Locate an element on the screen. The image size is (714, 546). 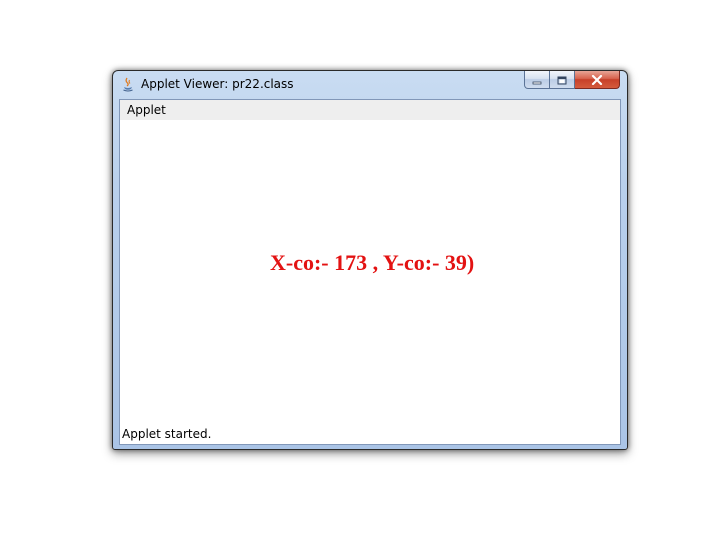
maximize-button is located at coordinates (562, 80).